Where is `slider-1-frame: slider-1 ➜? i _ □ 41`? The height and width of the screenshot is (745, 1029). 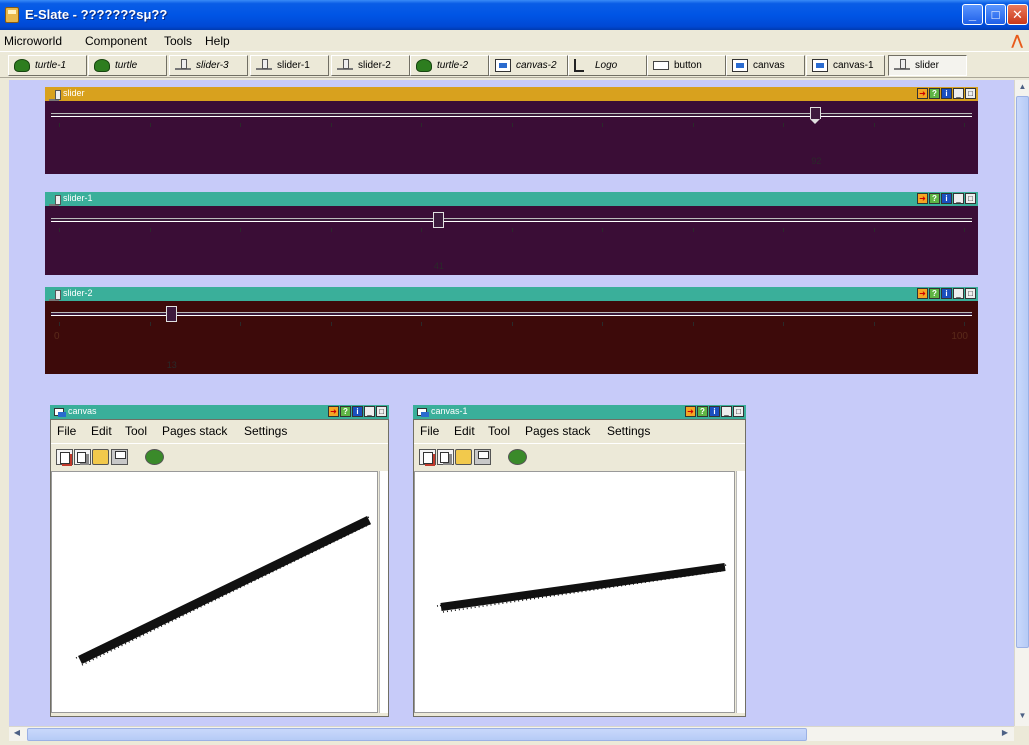
slider-1-frame: slider-1 ➜? i _ □ 41 is located at coordinates (511, 233).